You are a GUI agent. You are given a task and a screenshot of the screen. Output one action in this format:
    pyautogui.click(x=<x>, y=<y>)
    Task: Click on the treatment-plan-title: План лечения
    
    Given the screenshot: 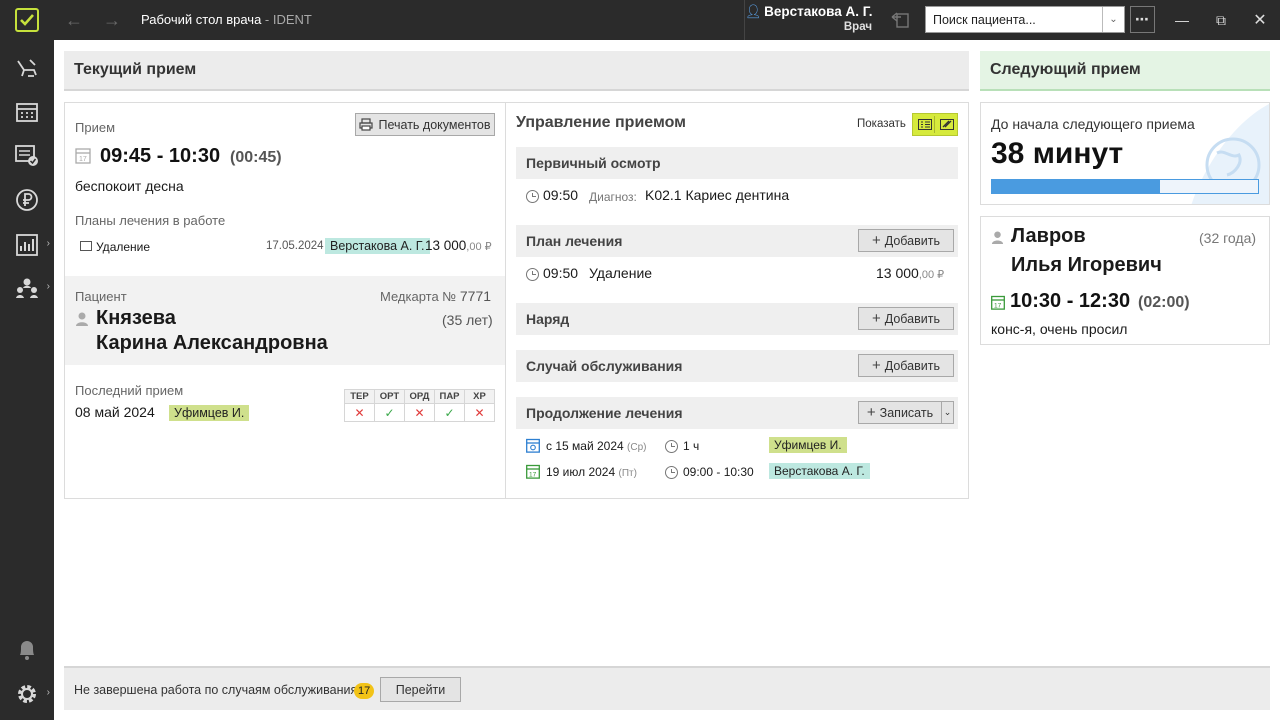 What is the action you would take?
    pyautogui.click(x=574, y=241)
    